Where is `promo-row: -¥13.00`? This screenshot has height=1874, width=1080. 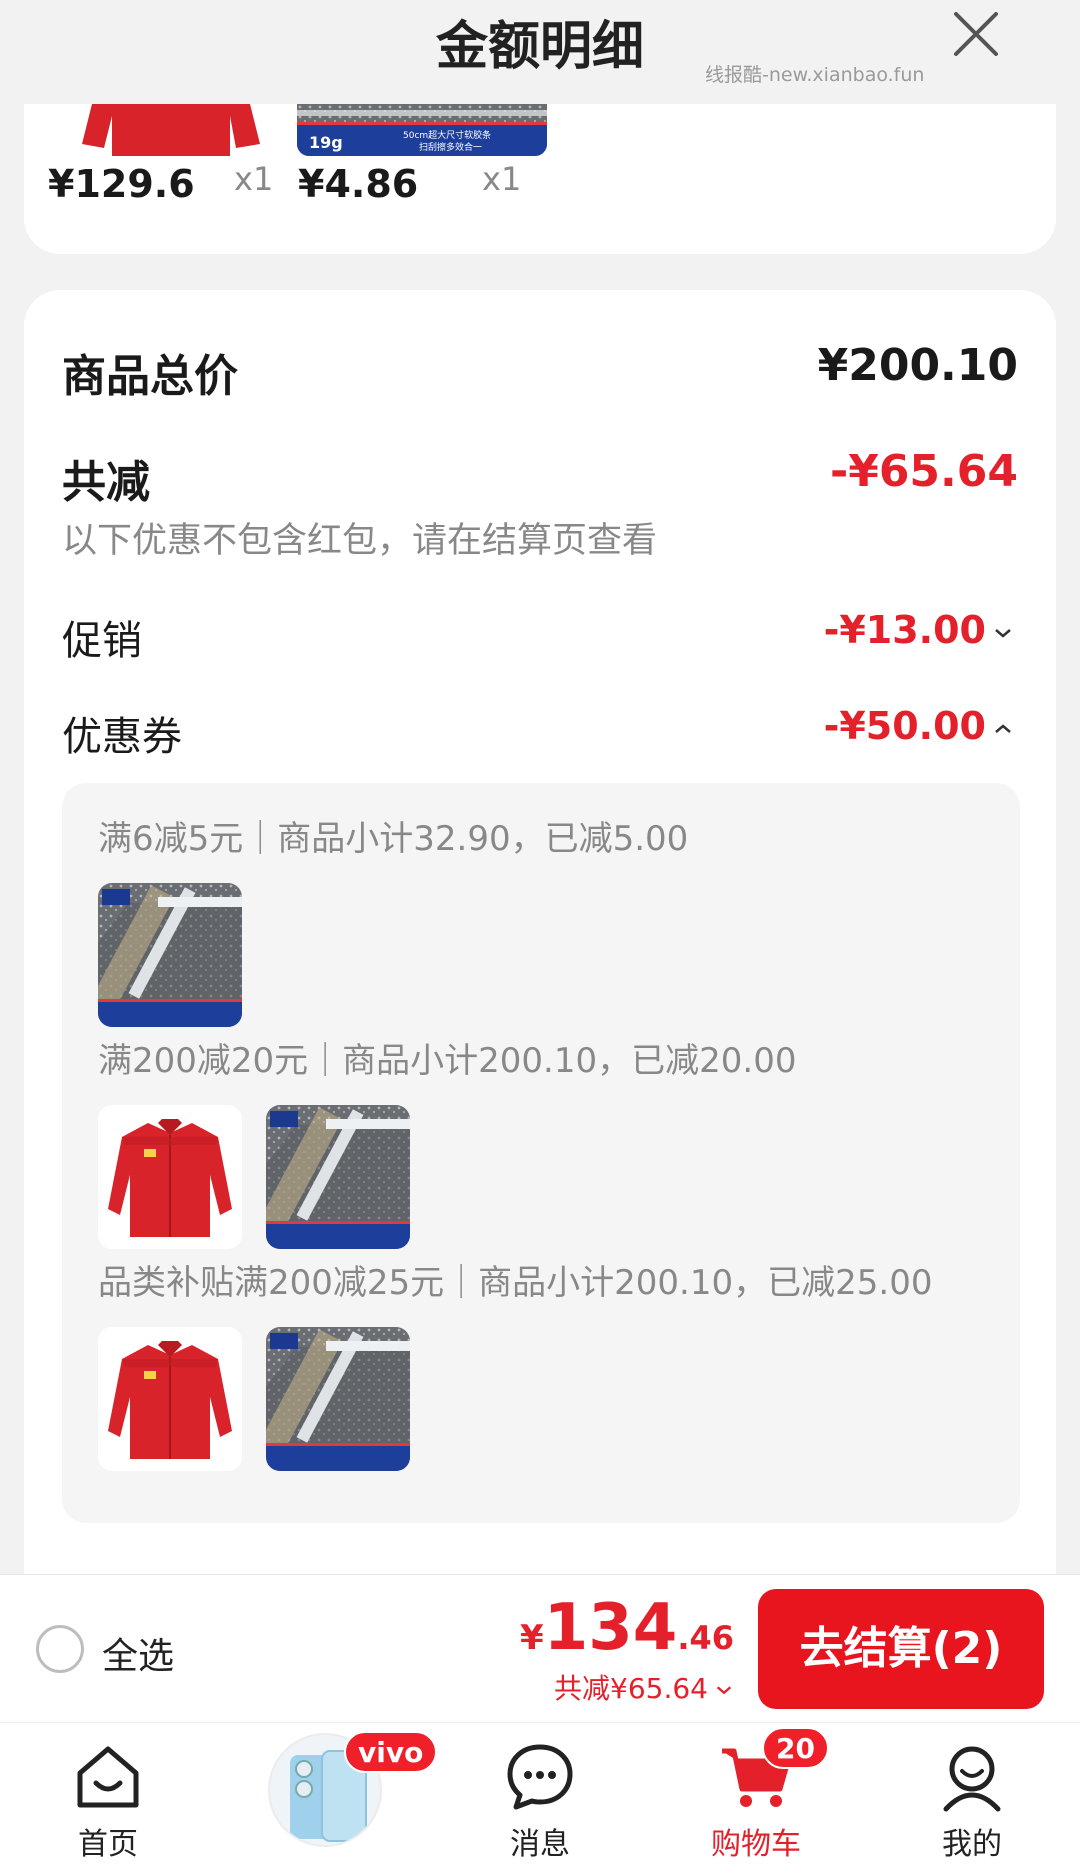
promo-row: -¥13.00 is located at coordinates (919, 630).